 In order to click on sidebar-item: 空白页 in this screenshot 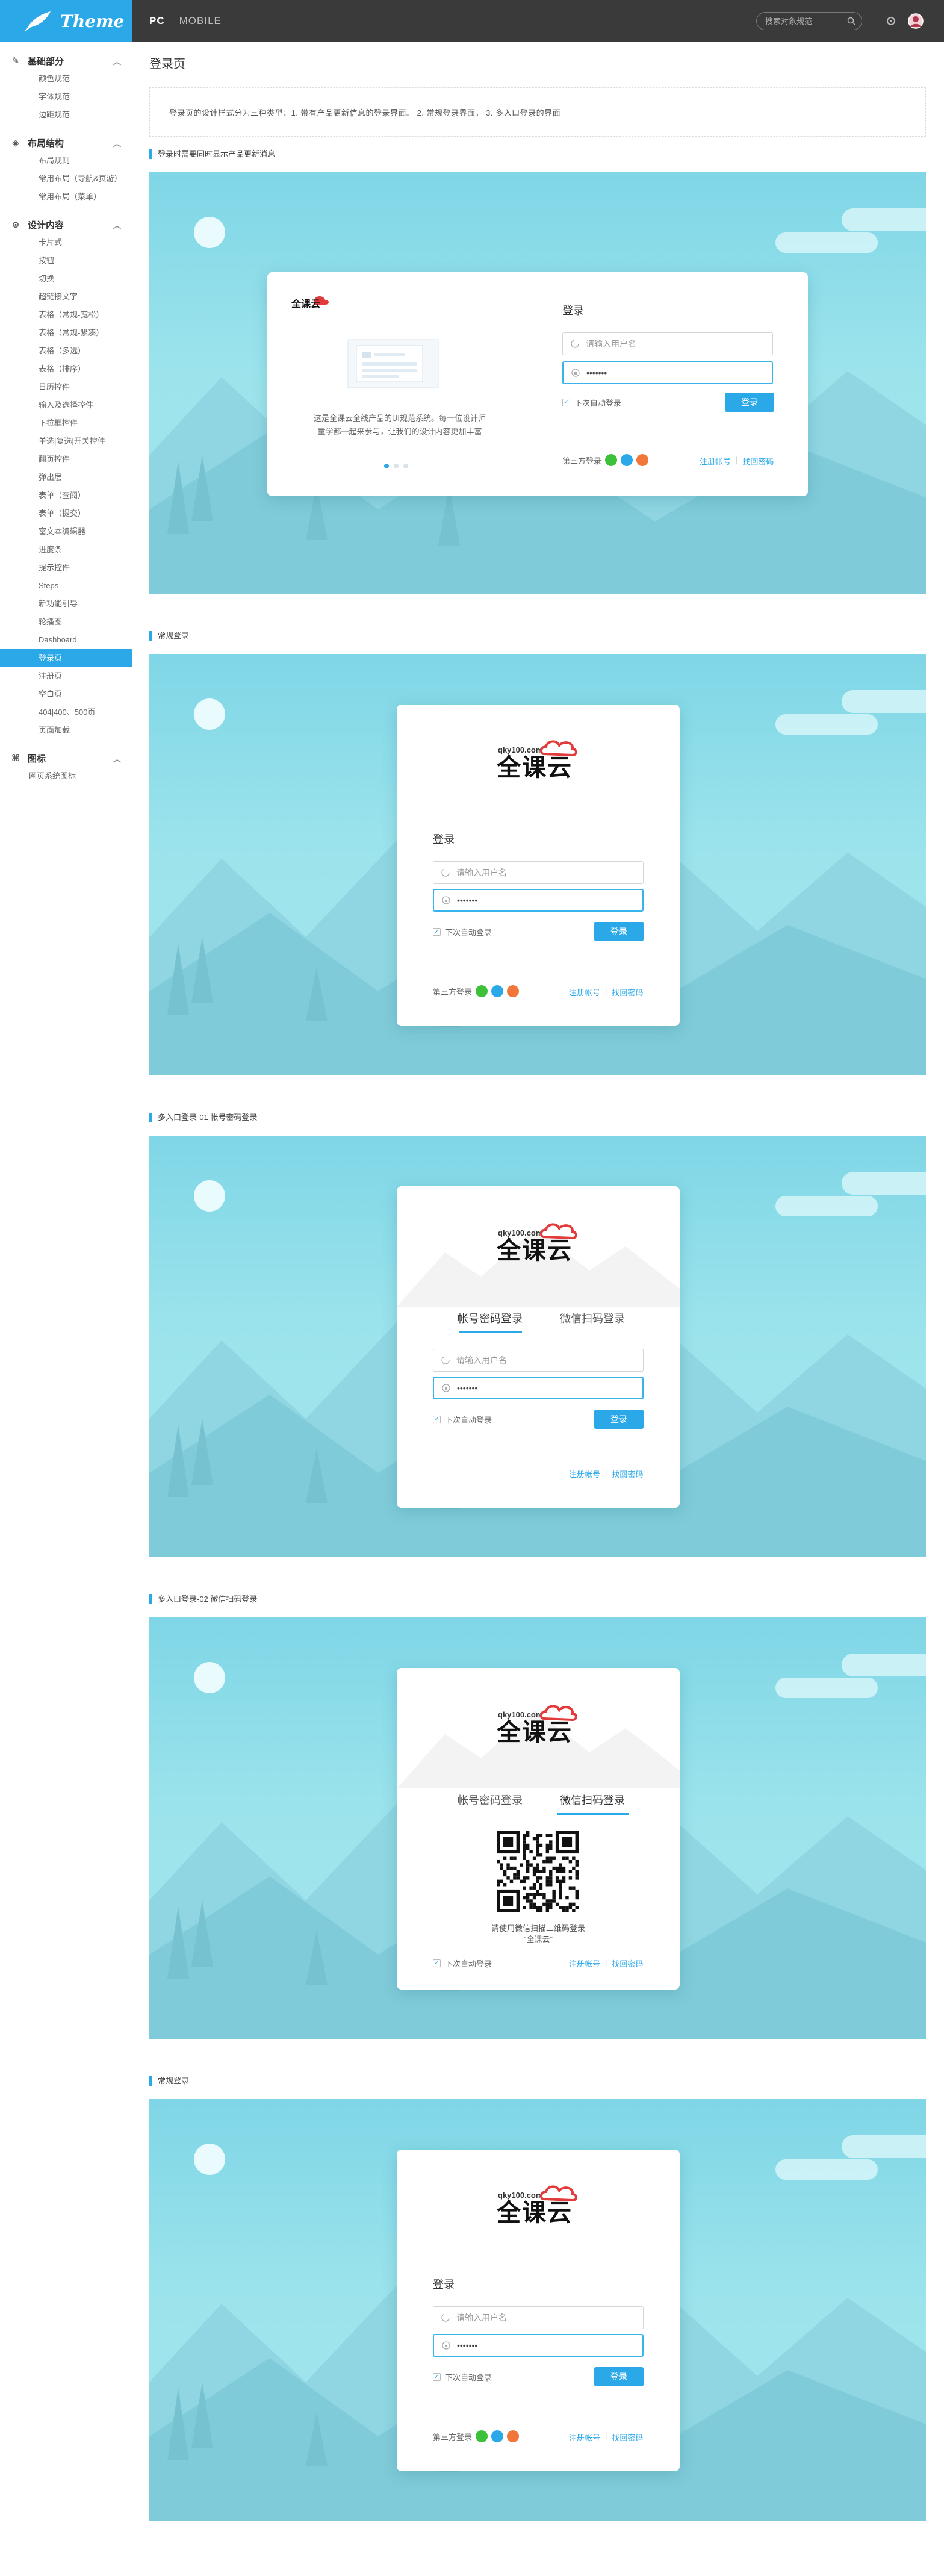, I will do `click(66, 694)`.